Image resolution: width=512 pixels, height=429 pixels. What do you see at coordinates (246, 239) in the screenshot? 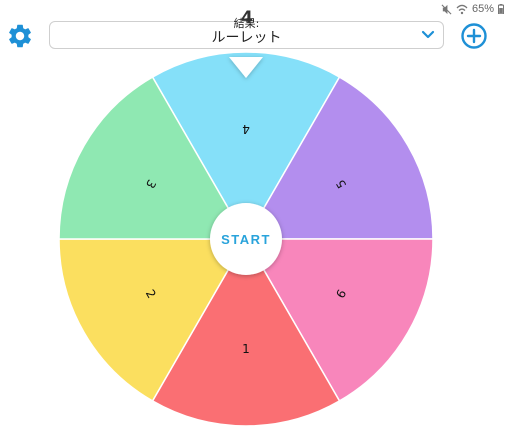
I see `start-label: START` at bounding box center [246, 239].